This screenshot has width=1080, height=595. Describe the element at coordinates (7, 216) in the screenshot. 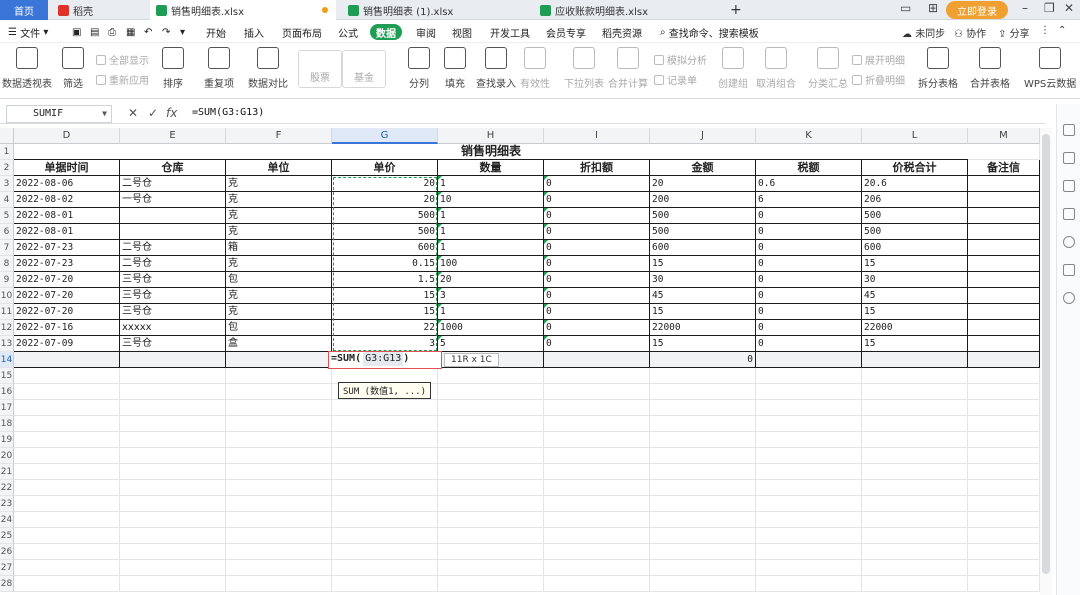

I see `row-header-5: 5` at that location.